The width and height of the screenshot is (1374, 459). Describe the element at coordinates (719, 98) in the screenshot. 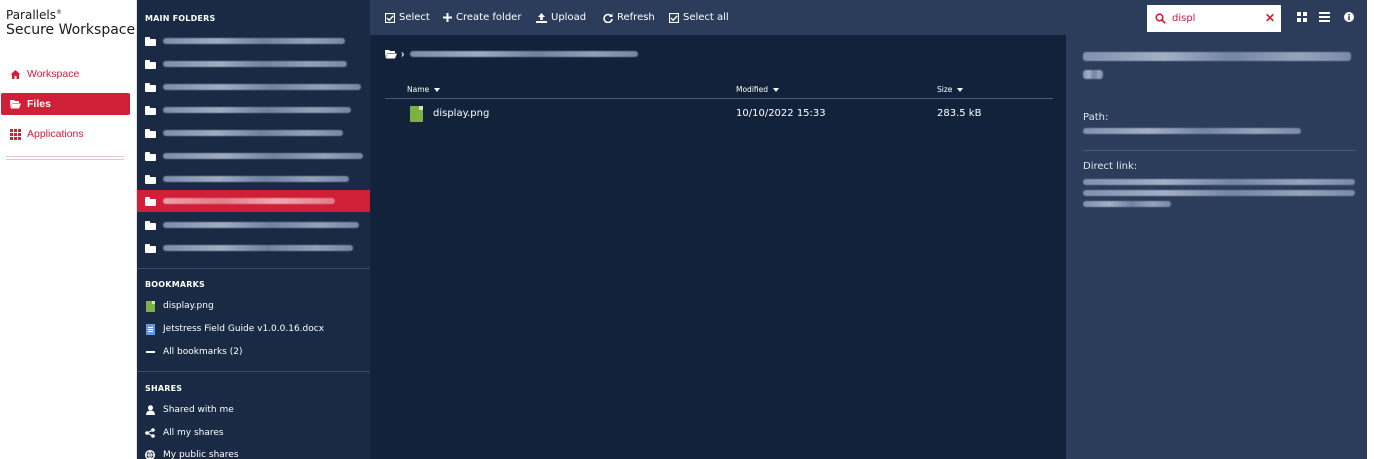

I see `header-divider` at that location.